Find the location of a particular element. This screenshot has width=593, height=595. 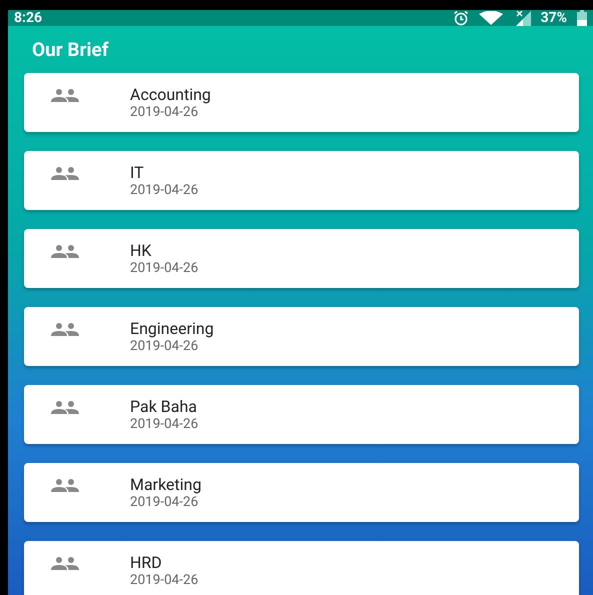

battery-icon is located at coordinates (582, 18).